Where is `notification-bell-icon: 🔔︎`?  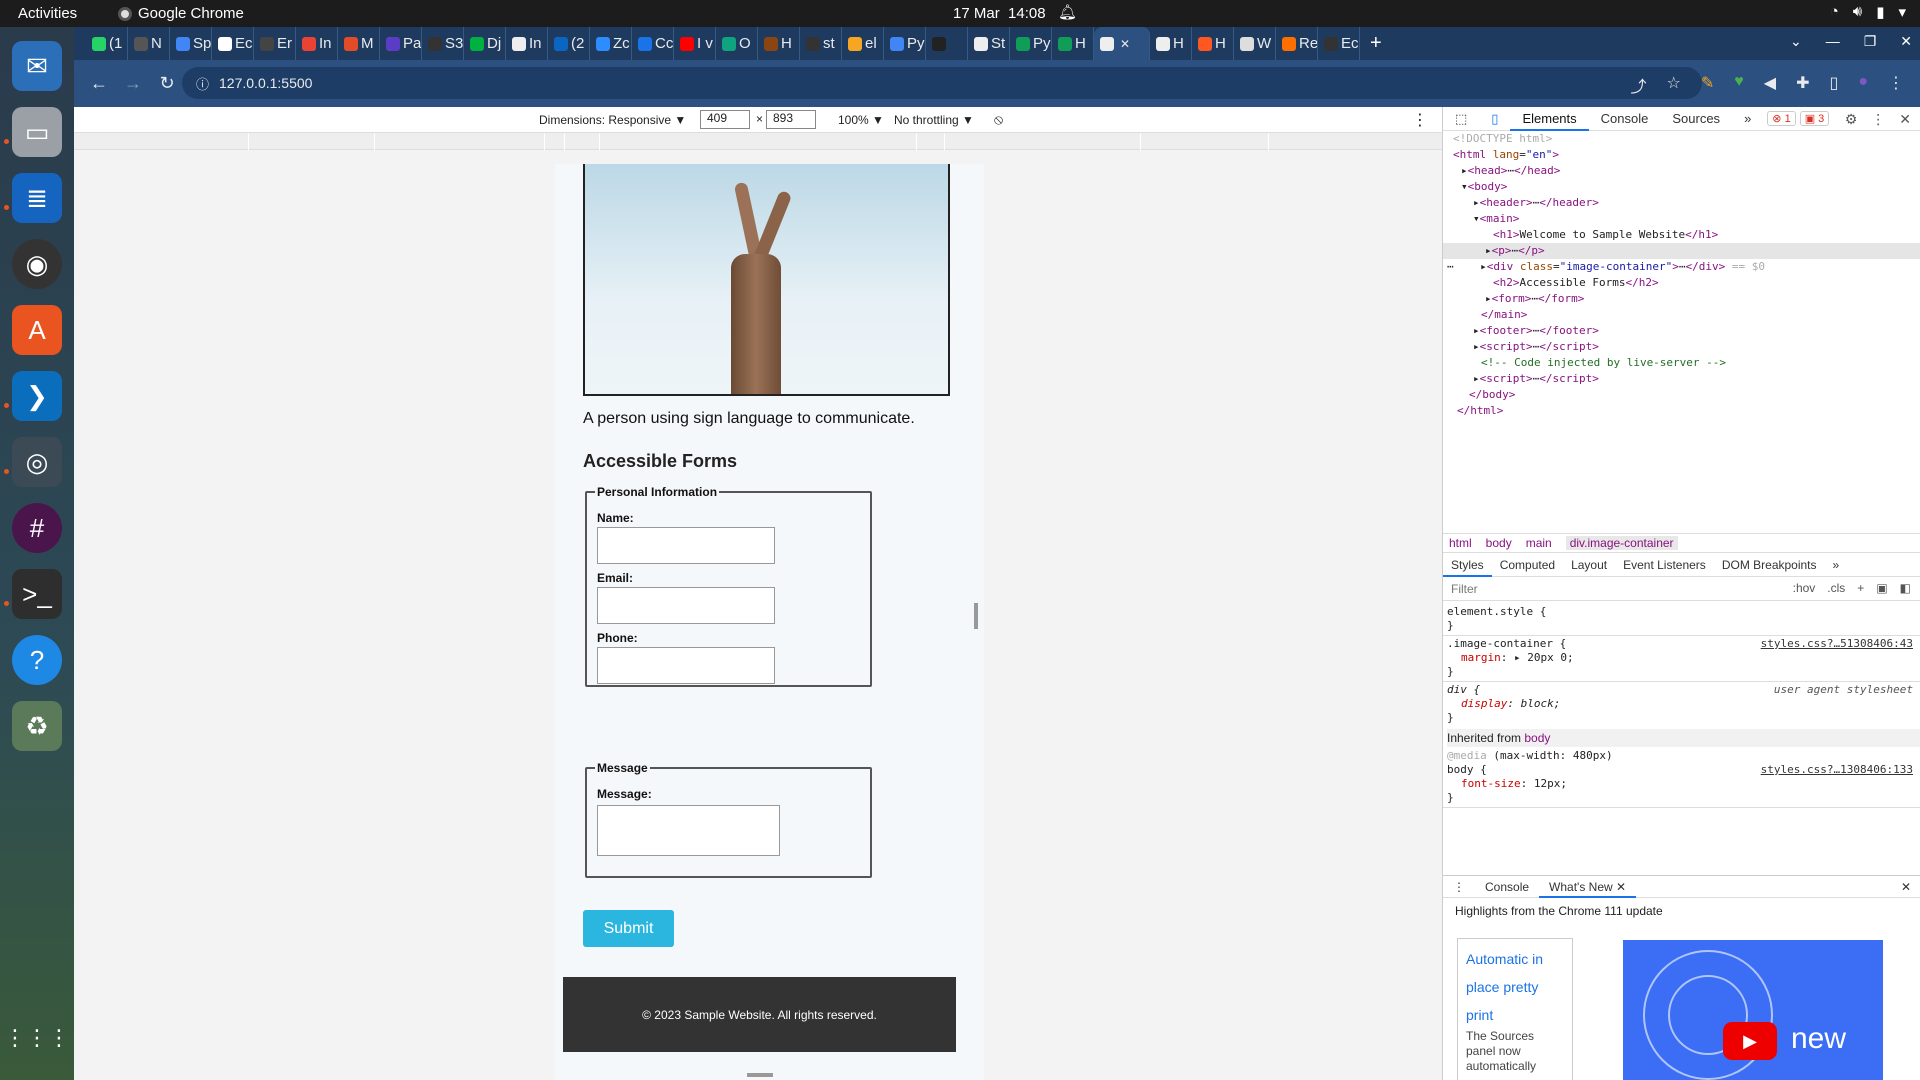 notification-bell-icon: 🔔︎ is located at coordinates (1067, 12).